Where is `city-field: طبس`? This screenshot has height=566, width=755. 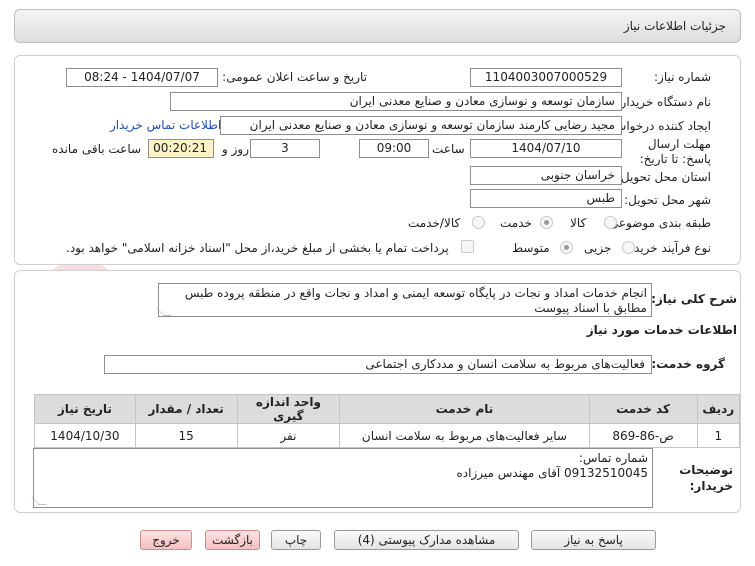 city-field: طبس is located at coordinates (546, 198).